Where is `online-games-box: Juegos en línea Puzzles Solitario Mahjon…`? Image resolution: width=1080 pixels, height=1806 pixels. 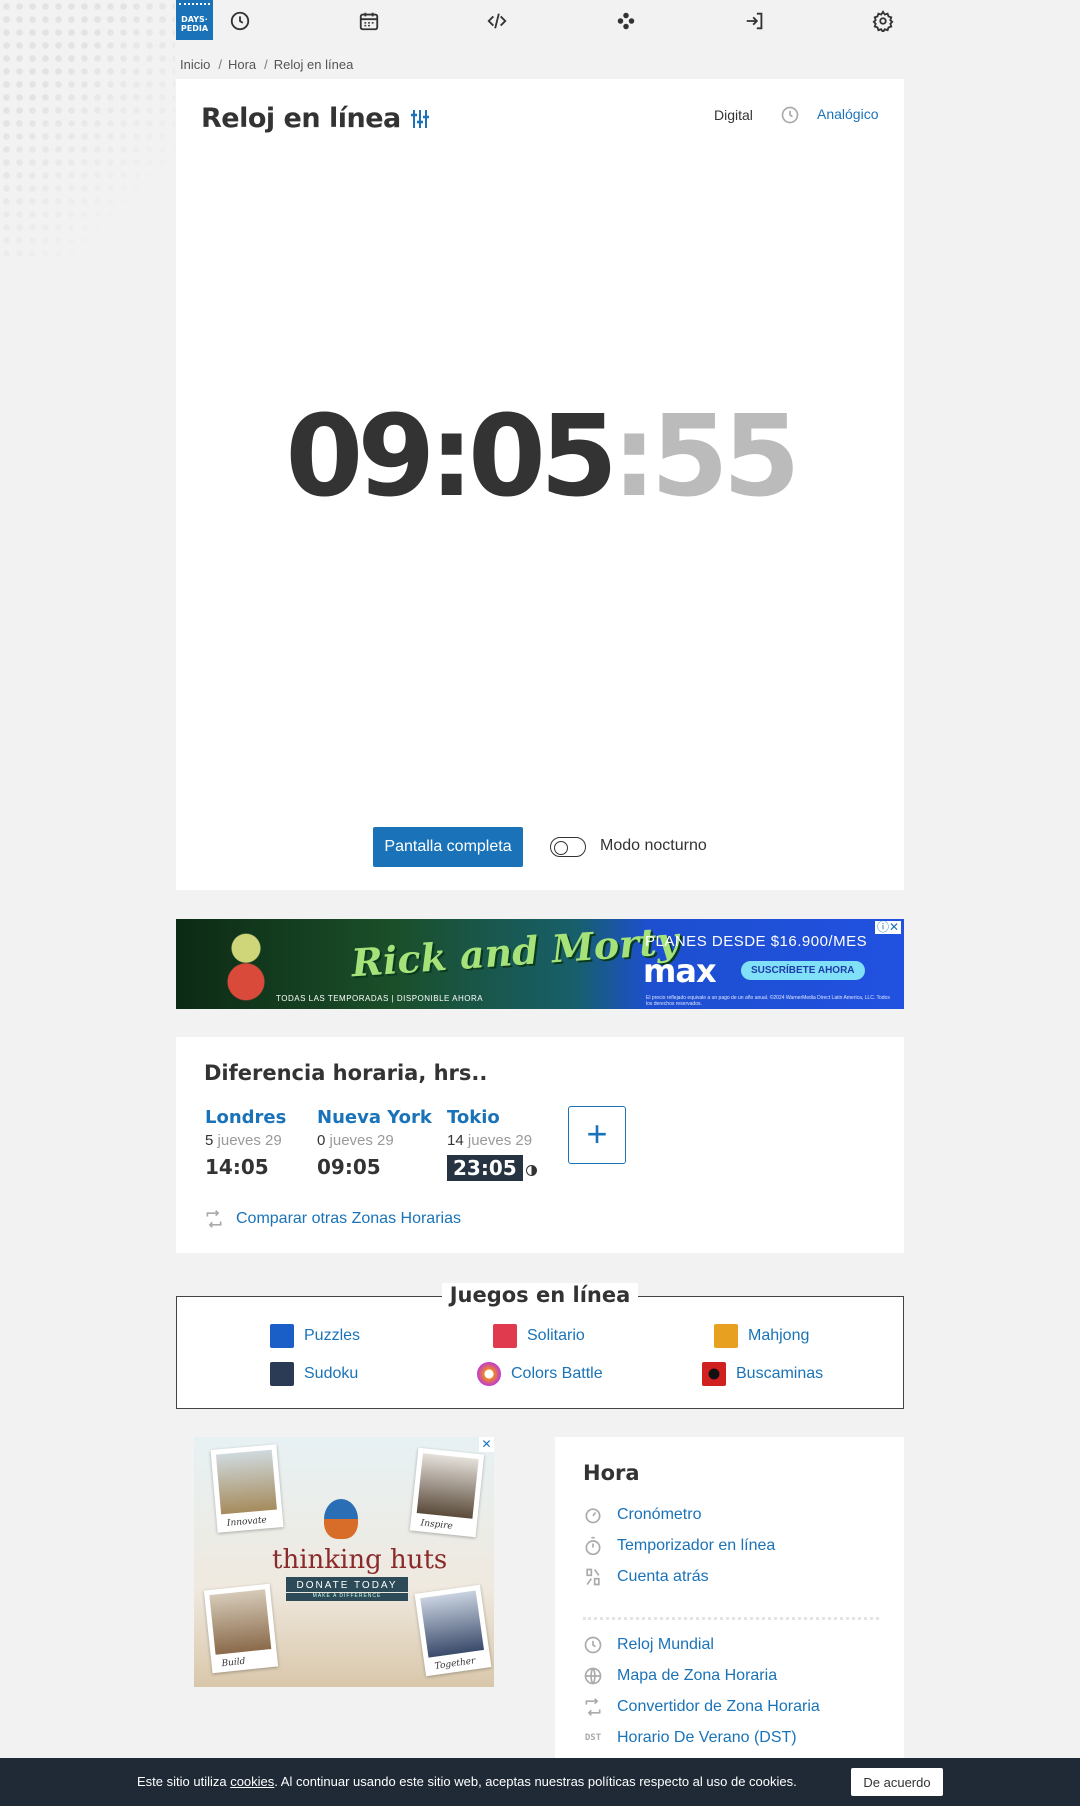 online-games-box: Juegos en línea Puzzles Solitario Mahjon… is located at coordinates (540, 1346).